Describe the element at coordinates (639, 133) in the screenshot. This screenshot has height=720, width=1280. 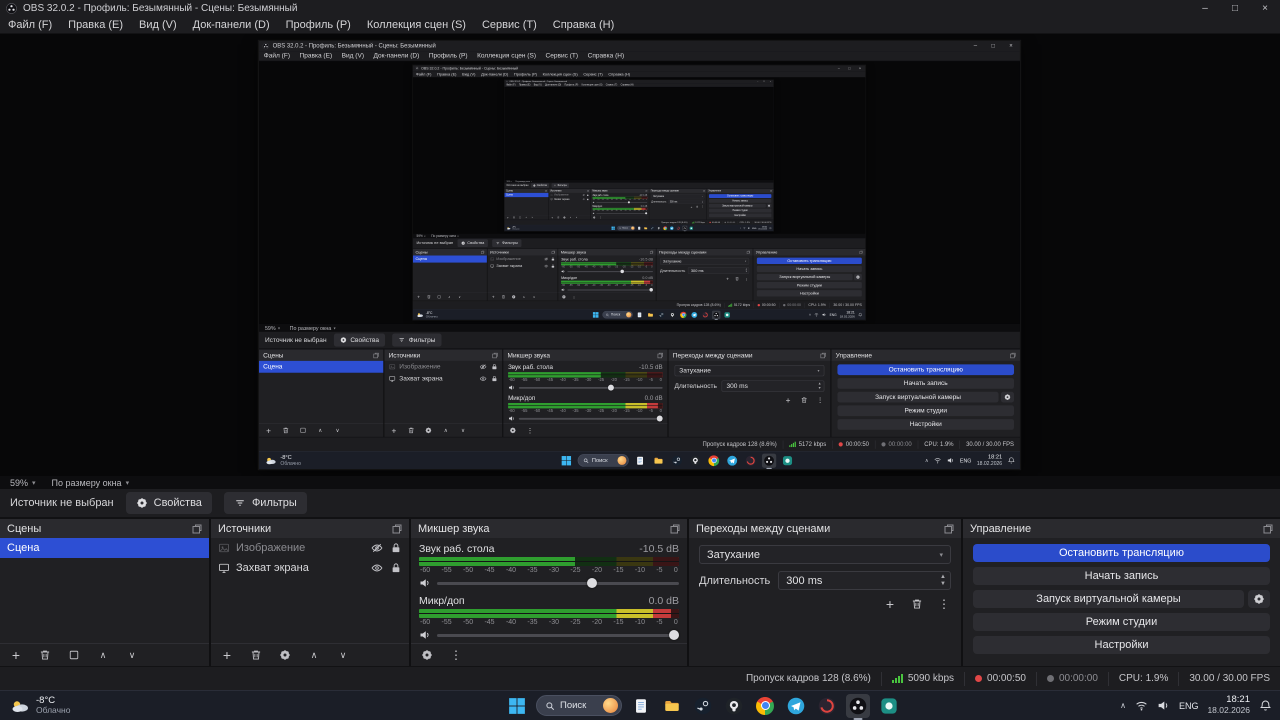
I see `preview-area` at that location.